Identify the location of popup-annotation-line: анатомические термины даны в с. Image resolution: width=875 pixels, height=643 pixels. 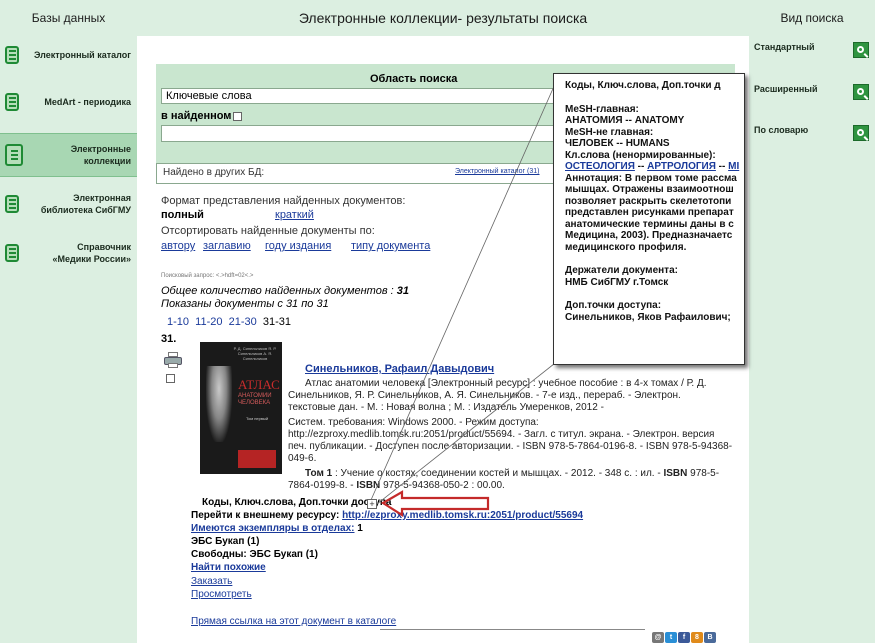
(649, 224).